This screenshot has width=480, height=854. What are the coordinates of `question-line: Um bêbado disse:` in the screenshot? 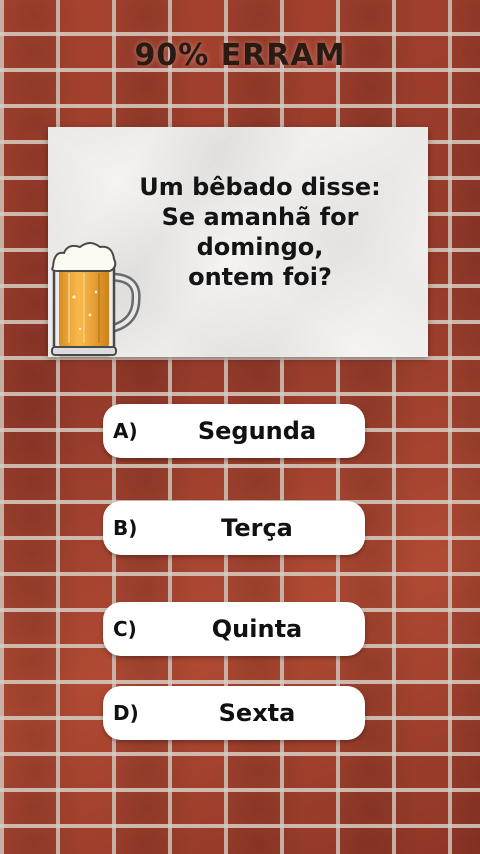 It's located at (260, 187).